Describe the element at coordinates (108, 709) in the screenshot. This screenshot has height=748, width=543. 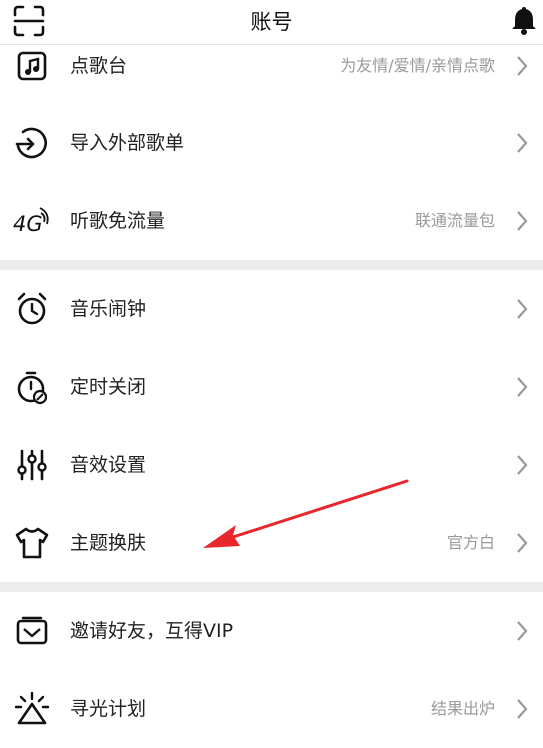
I see `list-item-label: 寻光计划` at that location.